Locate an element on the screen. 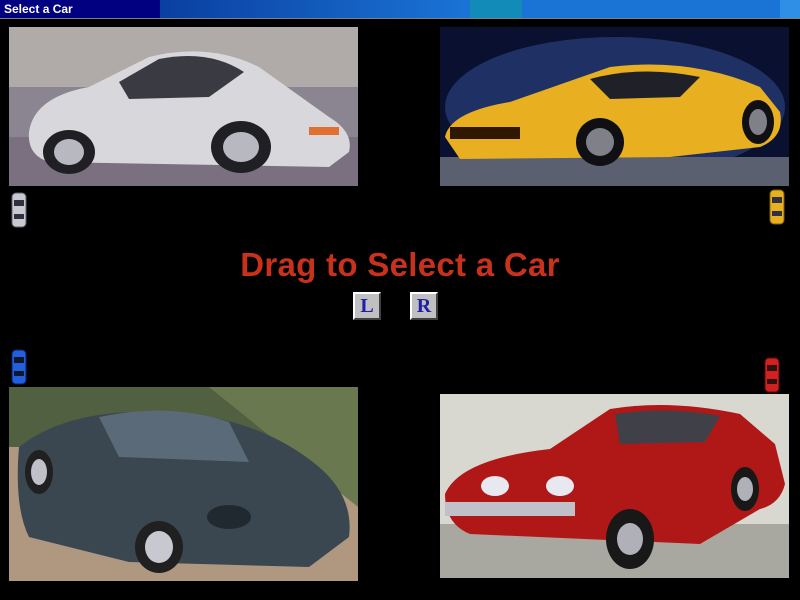 The image size is (800, 600). car-photo-grey is located at coordinates (183, 484).